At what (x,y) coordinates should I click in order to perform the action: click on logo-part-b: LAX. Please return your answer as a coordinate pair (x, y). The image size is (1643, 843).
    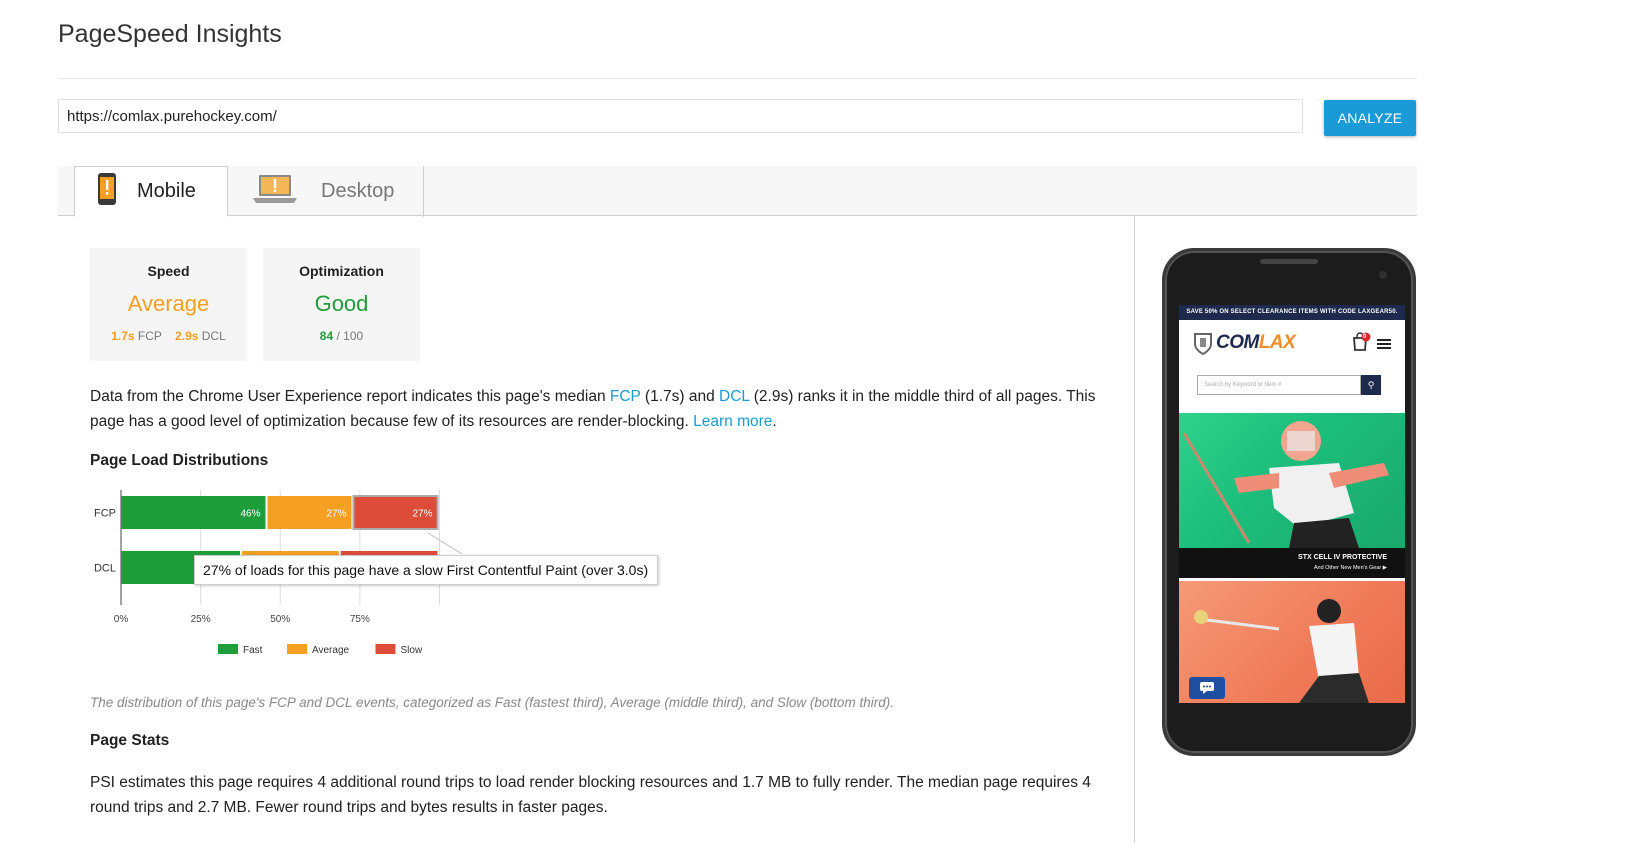
    Looking at the image, I should click on (1277, 342).